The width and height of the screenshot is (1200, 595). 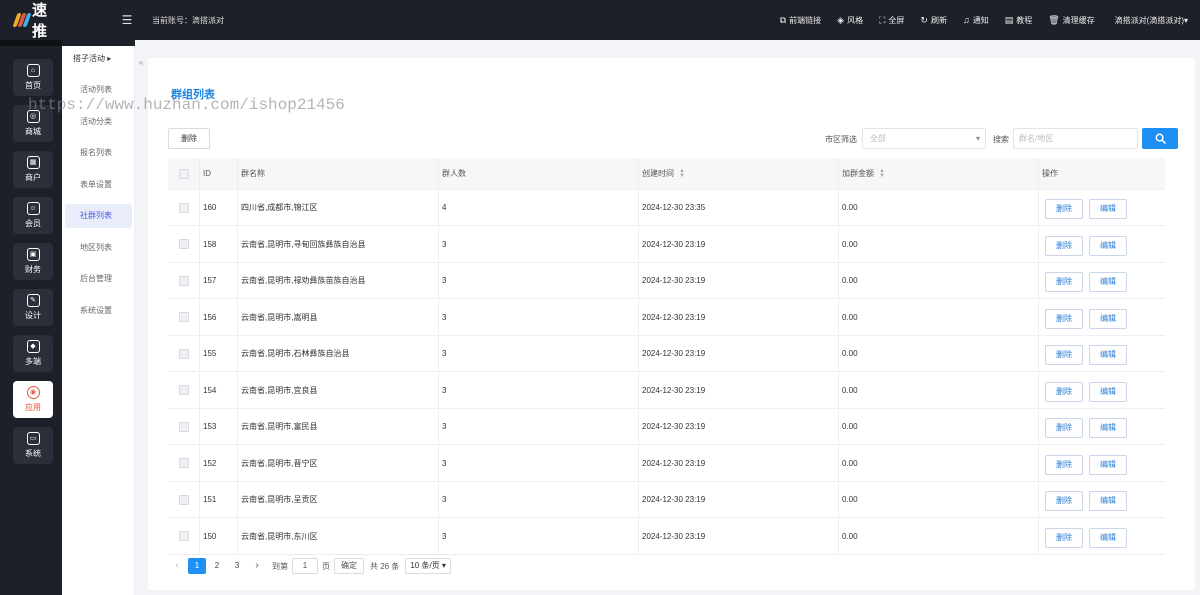 What do you see at coordinates (33, 353) in the screenshot?
I see `nav-item-6: ◆ 多端` at bounding box center [33, 353].